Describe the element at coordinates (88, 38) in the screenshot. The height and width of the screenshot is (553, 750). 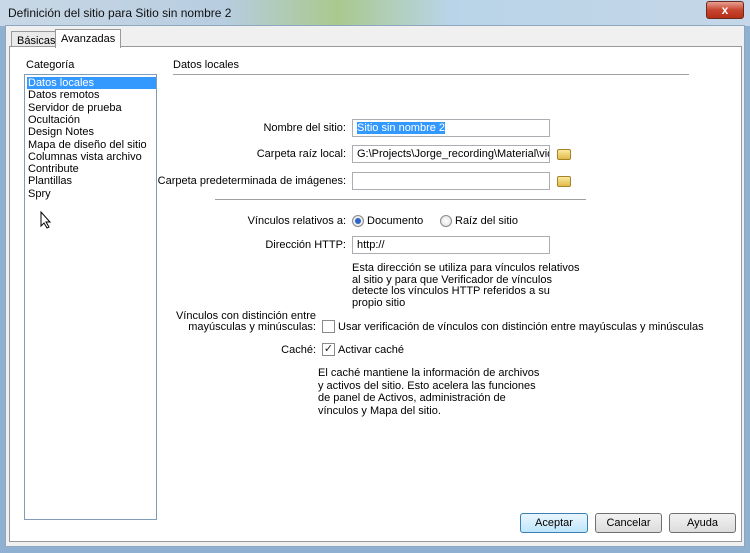
I see `tab-avanzadas: Avanzadas` at that location.